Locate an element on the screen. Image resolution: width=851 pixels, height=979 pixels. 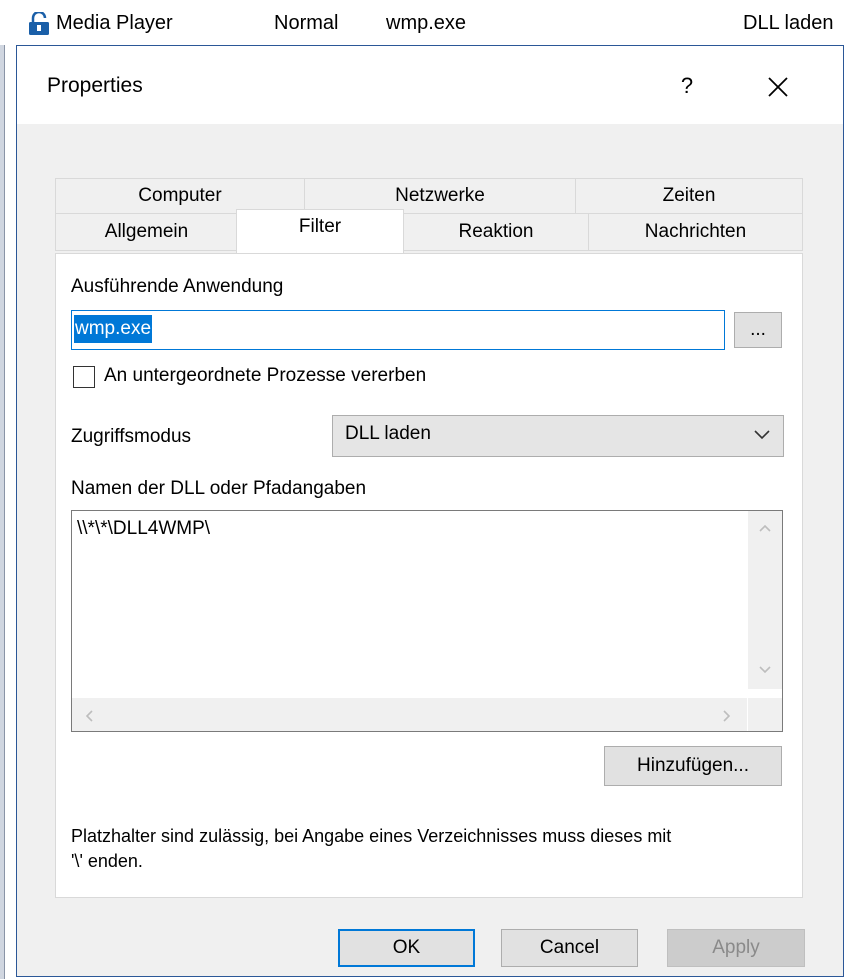
dll-entry: \\*\*\DLL4WMP\ is located at coordinates (143, 529).